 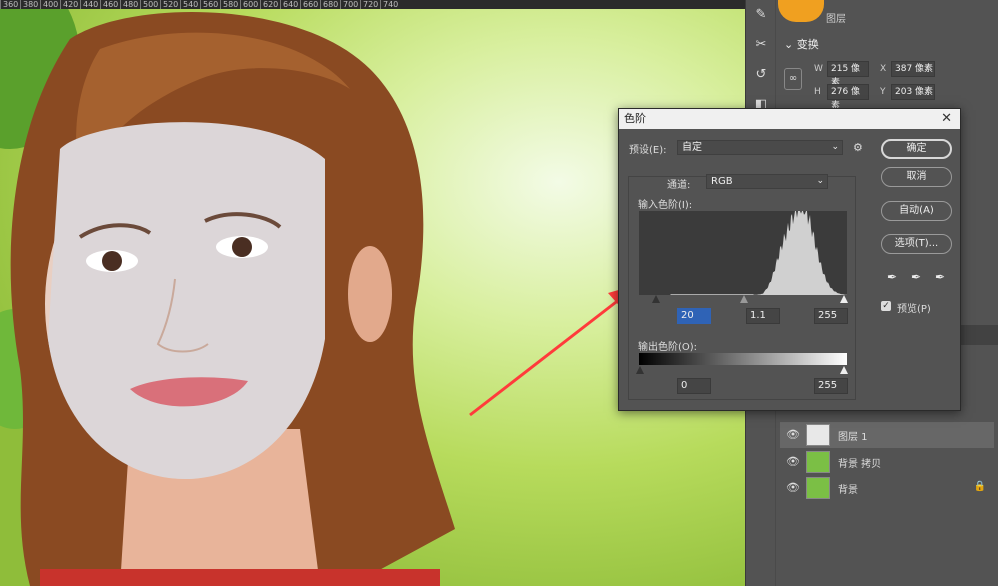 What do you see at coordinates (801, 11) in the screenshot?
I see `app-logo` at bounding box center [801, 11].